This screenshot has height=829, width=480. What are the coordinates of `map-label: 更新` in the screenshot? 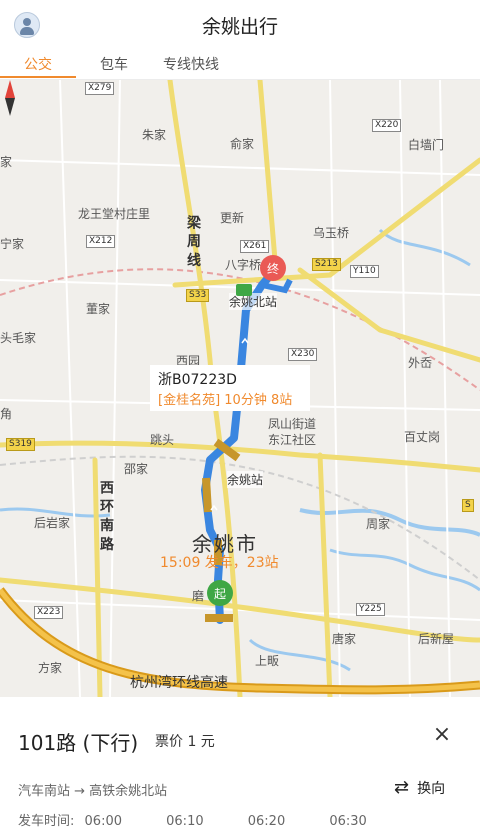 It's located at (232, 218).